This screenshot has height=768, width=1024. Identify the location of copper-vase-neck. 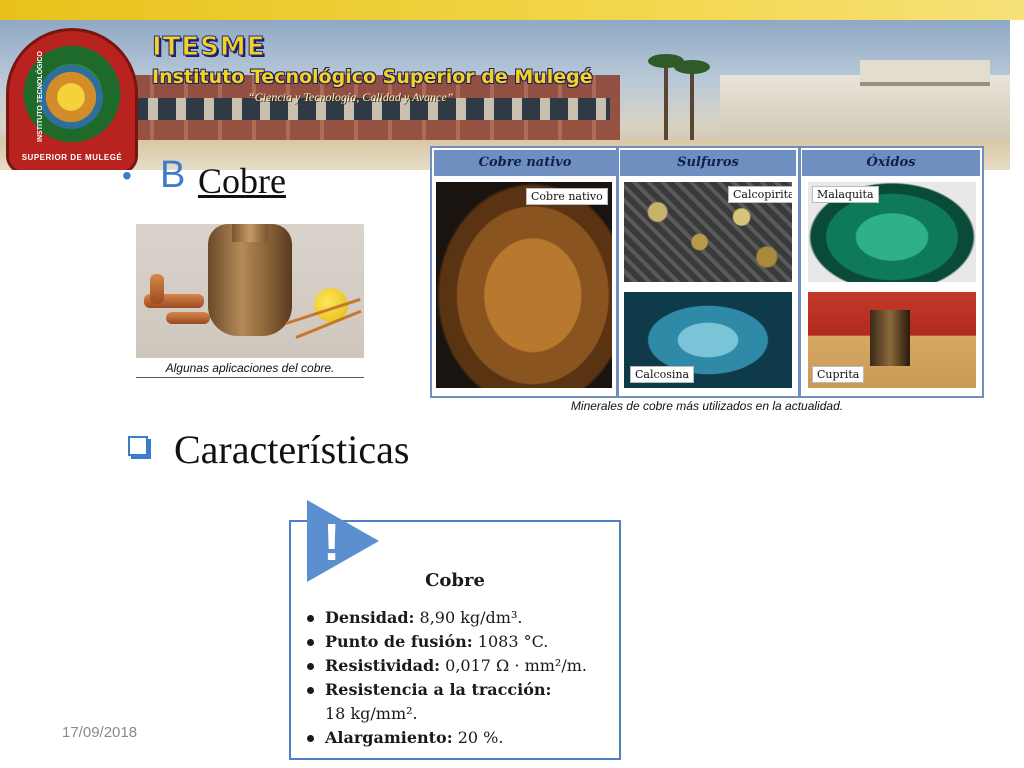
(250, 233).